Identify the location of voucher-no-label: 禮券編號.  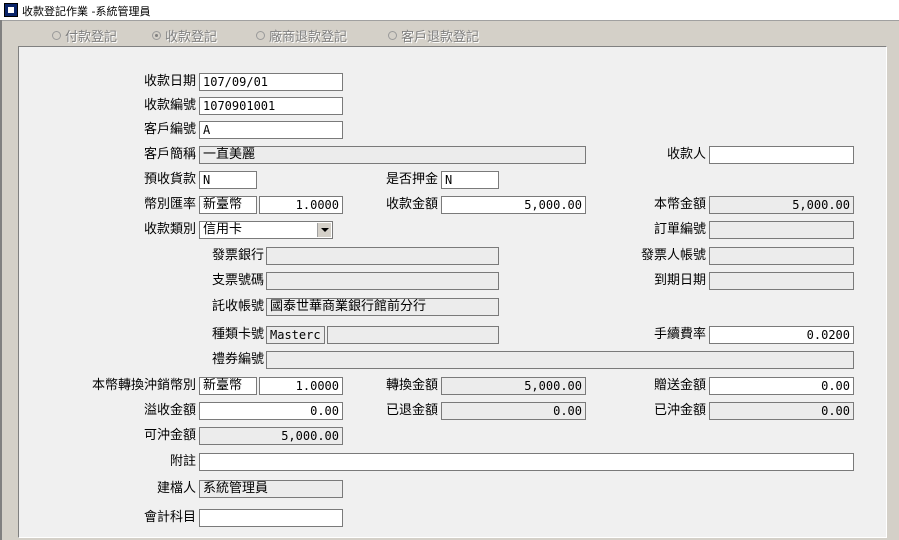
(237, 359).